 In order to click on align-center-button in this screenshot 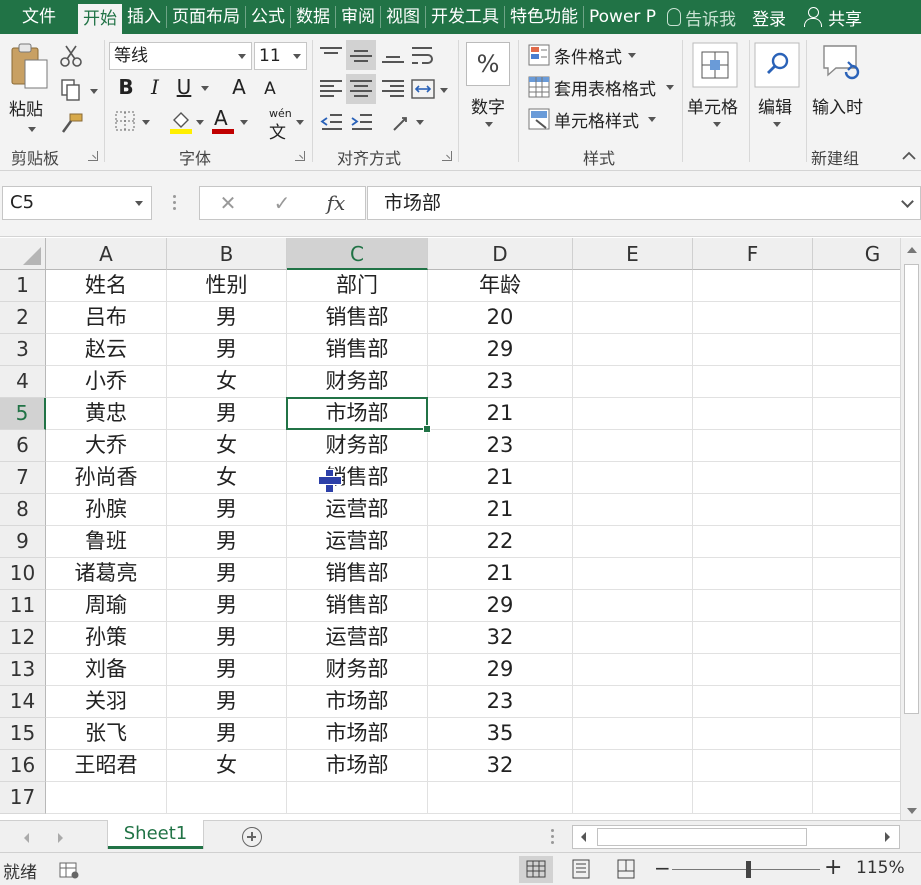, I will do `click(361, 89)`.